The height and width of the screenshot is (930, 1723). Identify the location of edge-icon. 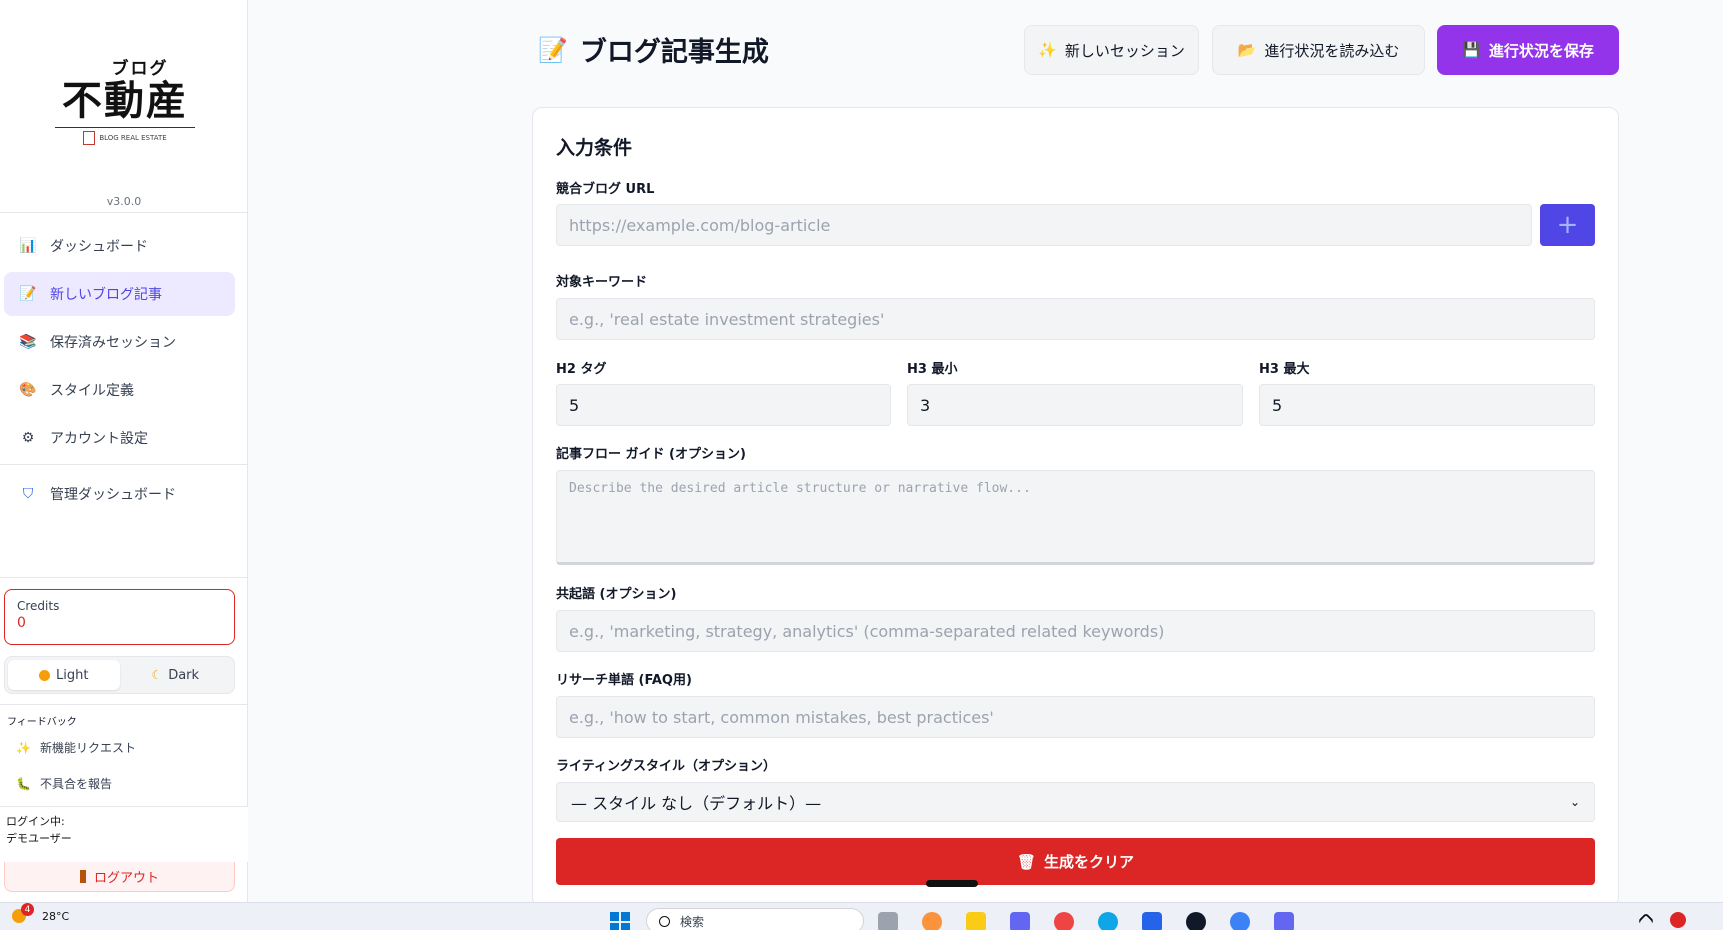
(1108, 921).